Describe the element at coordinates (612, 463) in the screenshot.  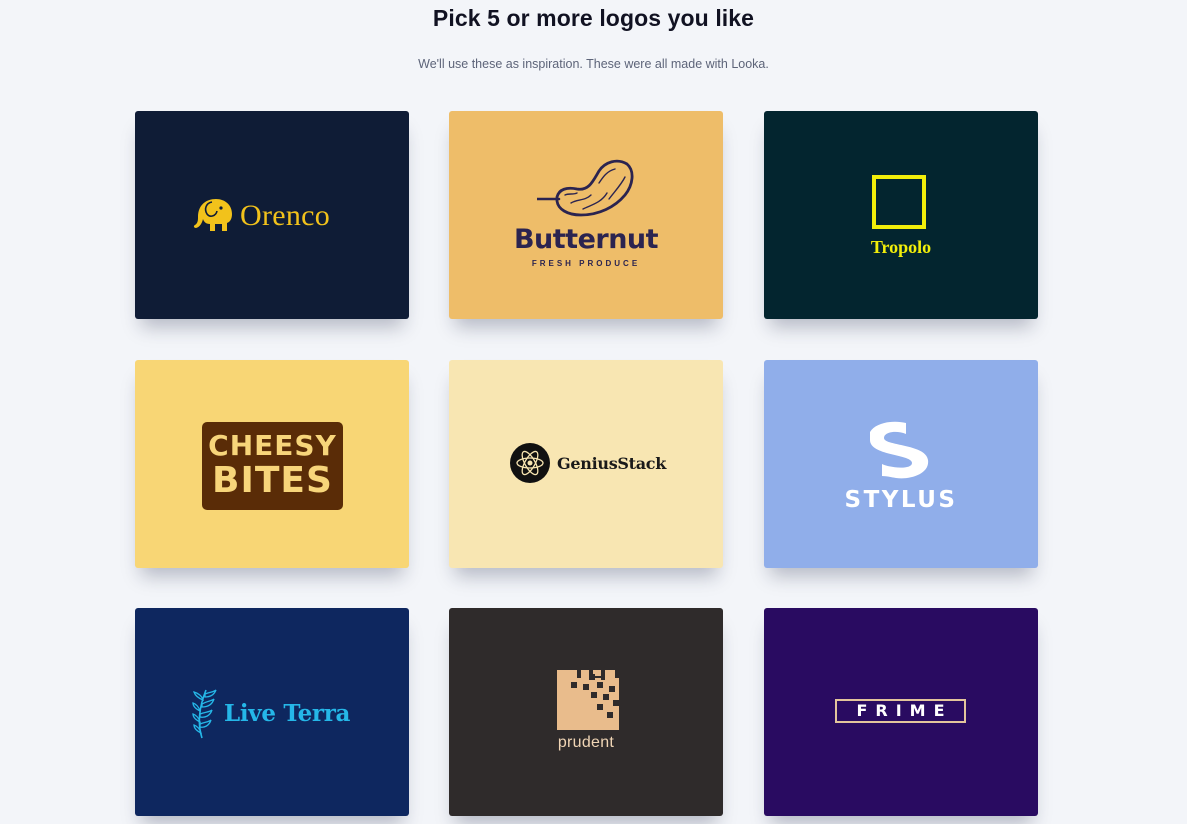
I see `geniusstack-wordmark: GeniusStack` at that location.